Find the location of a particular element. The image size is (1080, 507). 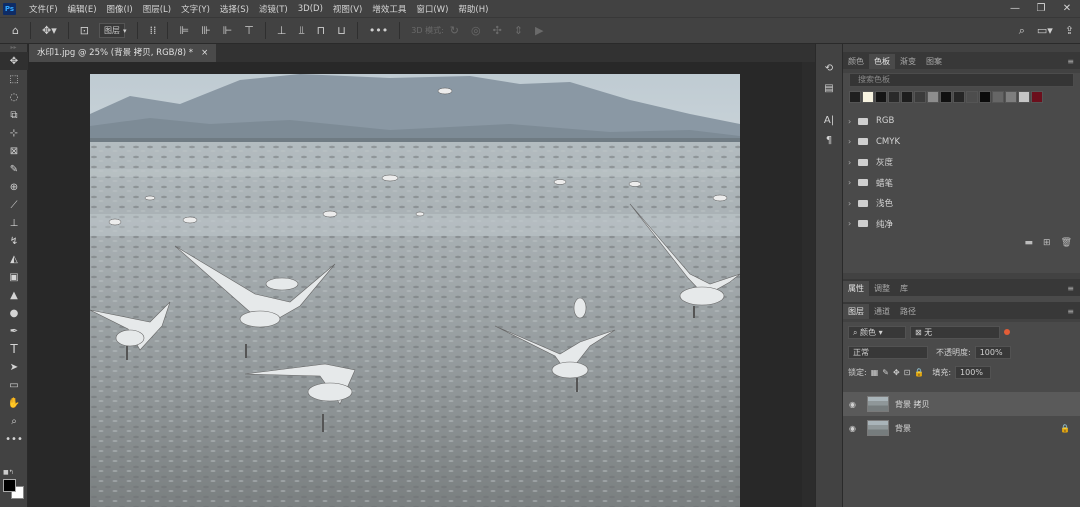

comments-panel-icon: ▤ is located at coordinates (829, 88).